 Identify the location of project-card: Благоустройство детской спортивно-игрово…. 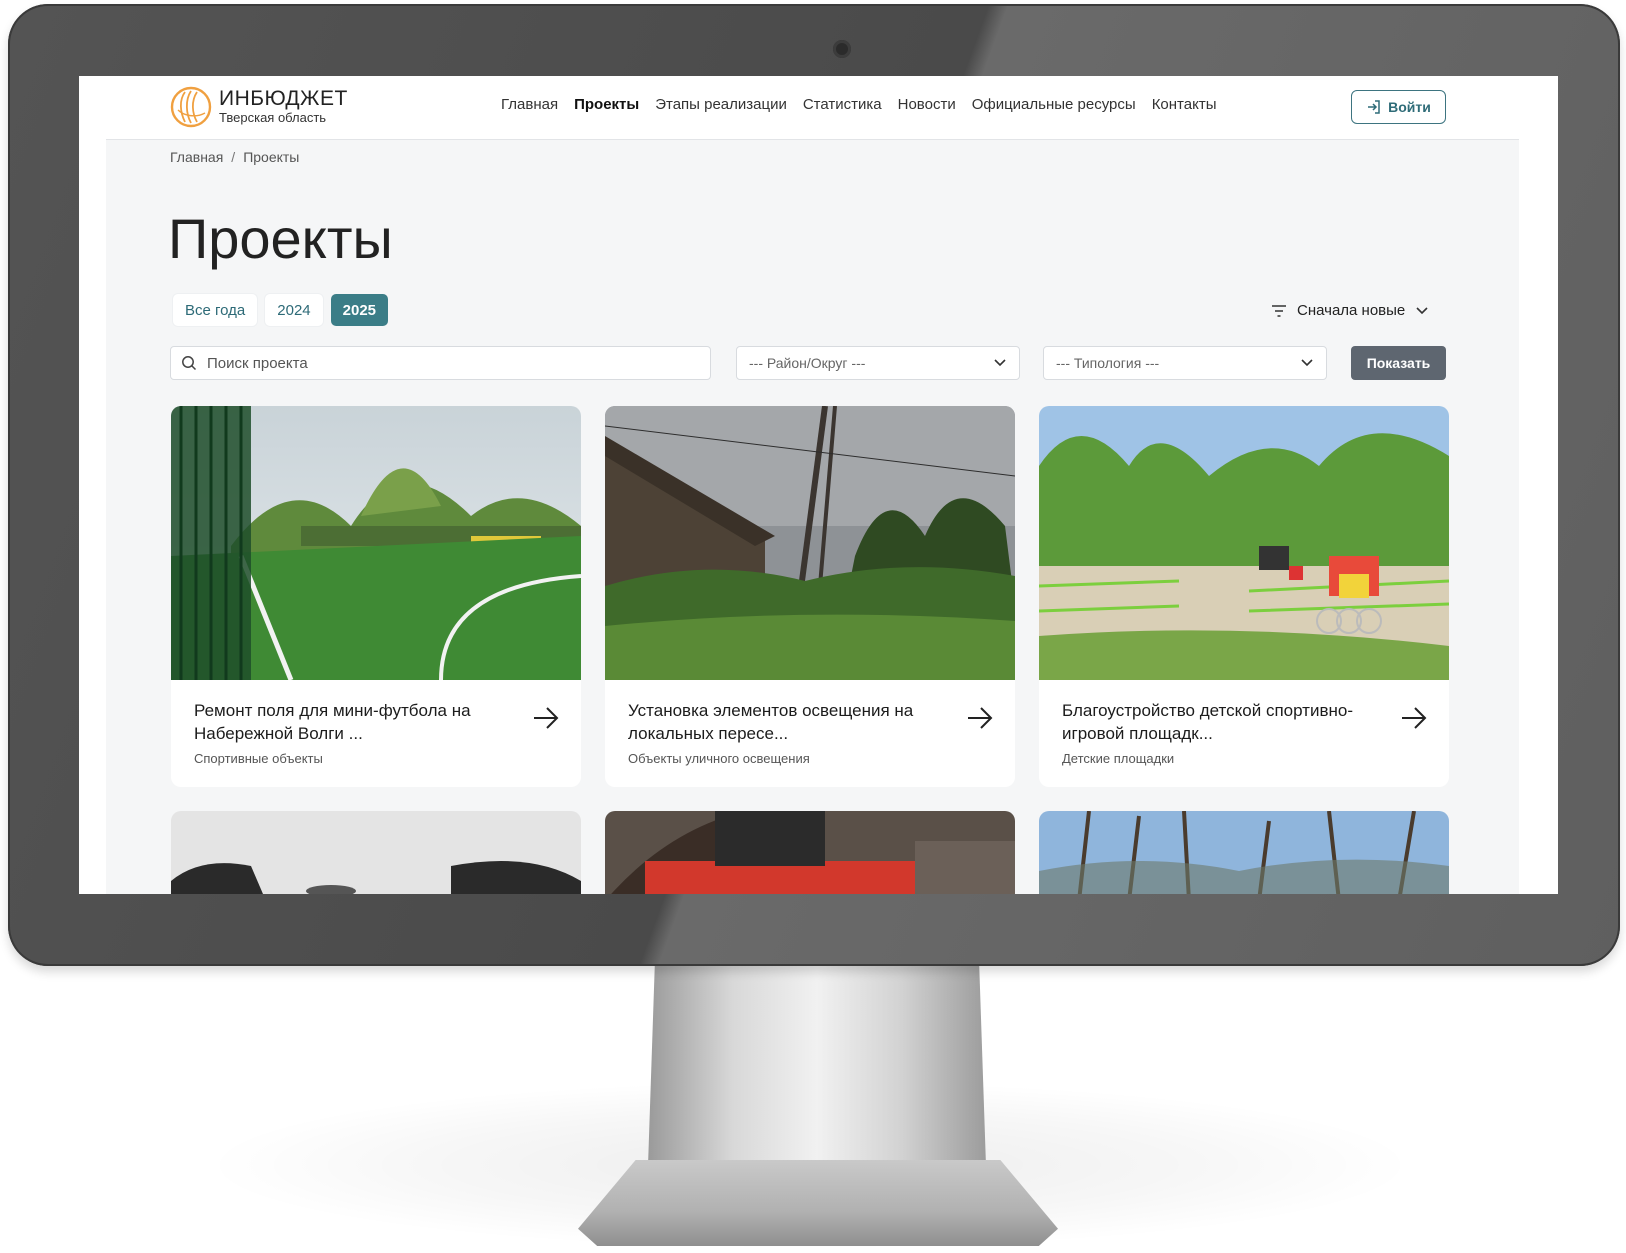
(1244, 596).